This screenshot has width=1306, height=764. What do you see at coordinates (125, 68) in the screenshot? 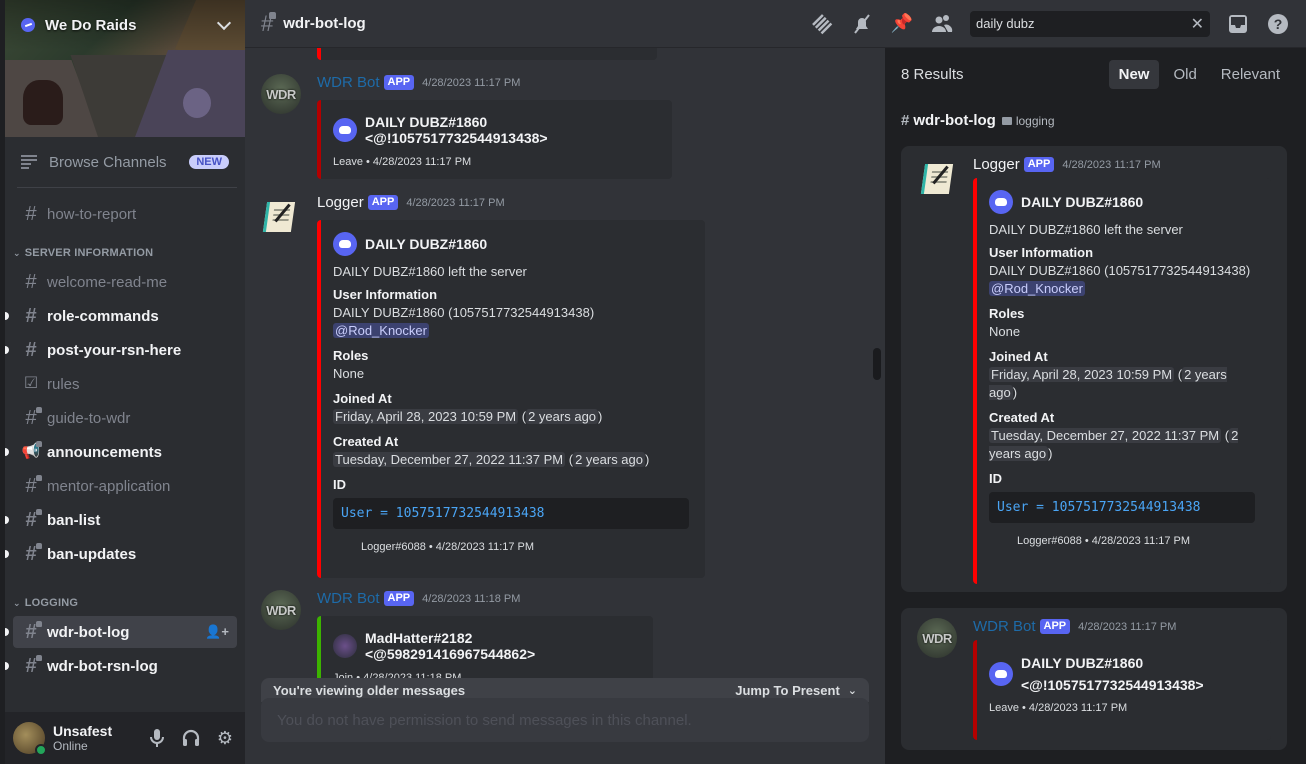
I see `server-banner: We Do Raids` at bounding box center [125, 68].